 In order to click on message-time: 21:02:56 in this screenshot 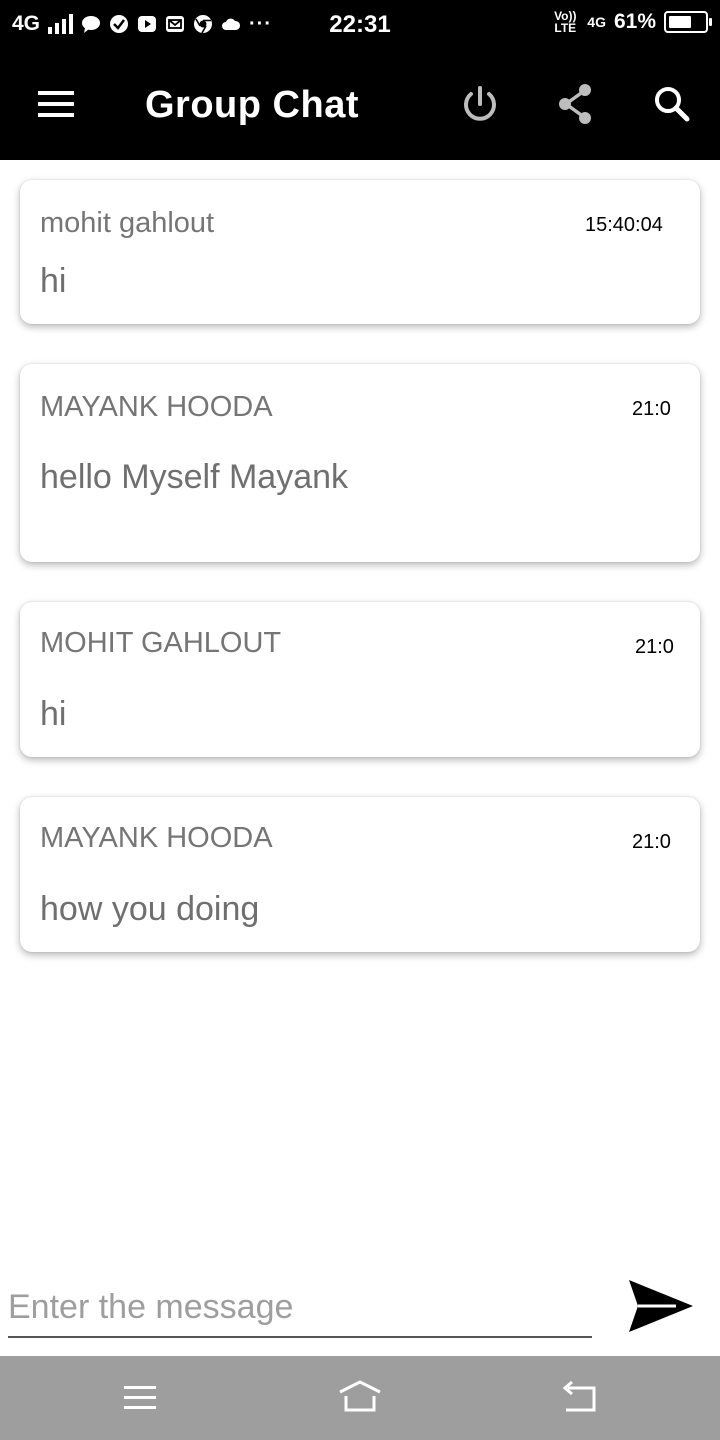, I will do `click(651, 842)`.